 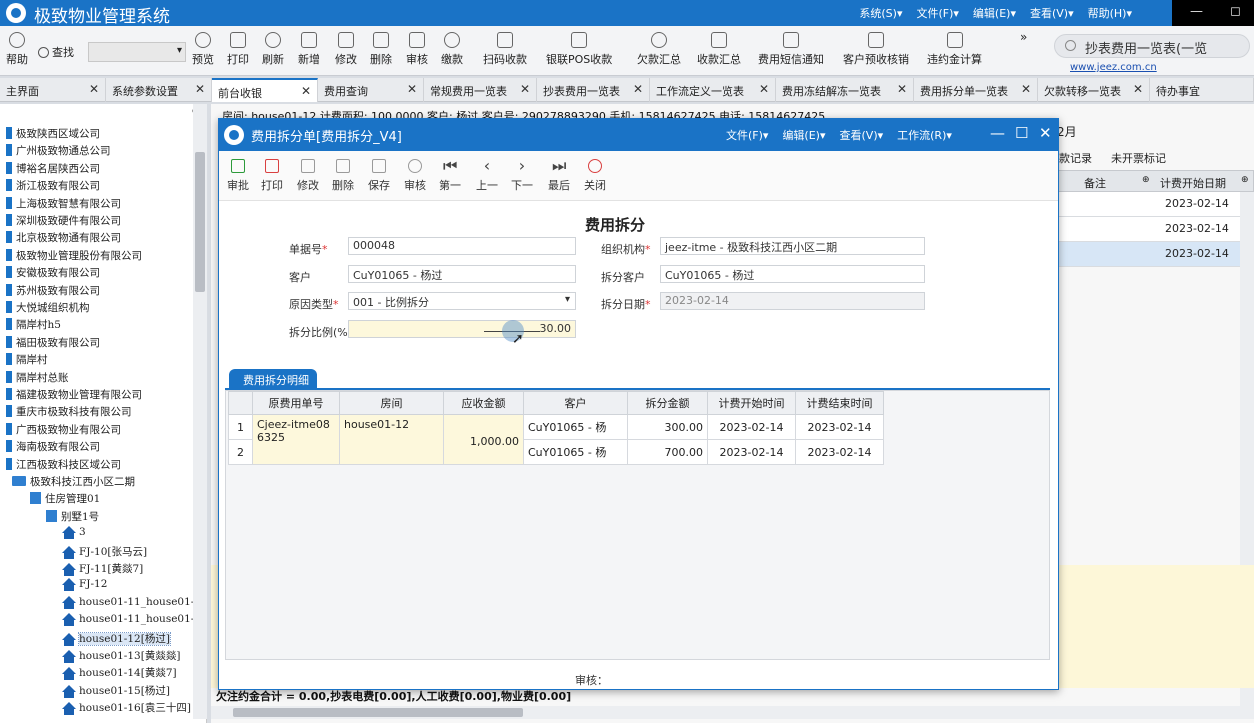 What do you see at coordinates (33, 325) in the screenshot?
I see `tree-node: 隔岸村h5` at bounding box center [33, 325].